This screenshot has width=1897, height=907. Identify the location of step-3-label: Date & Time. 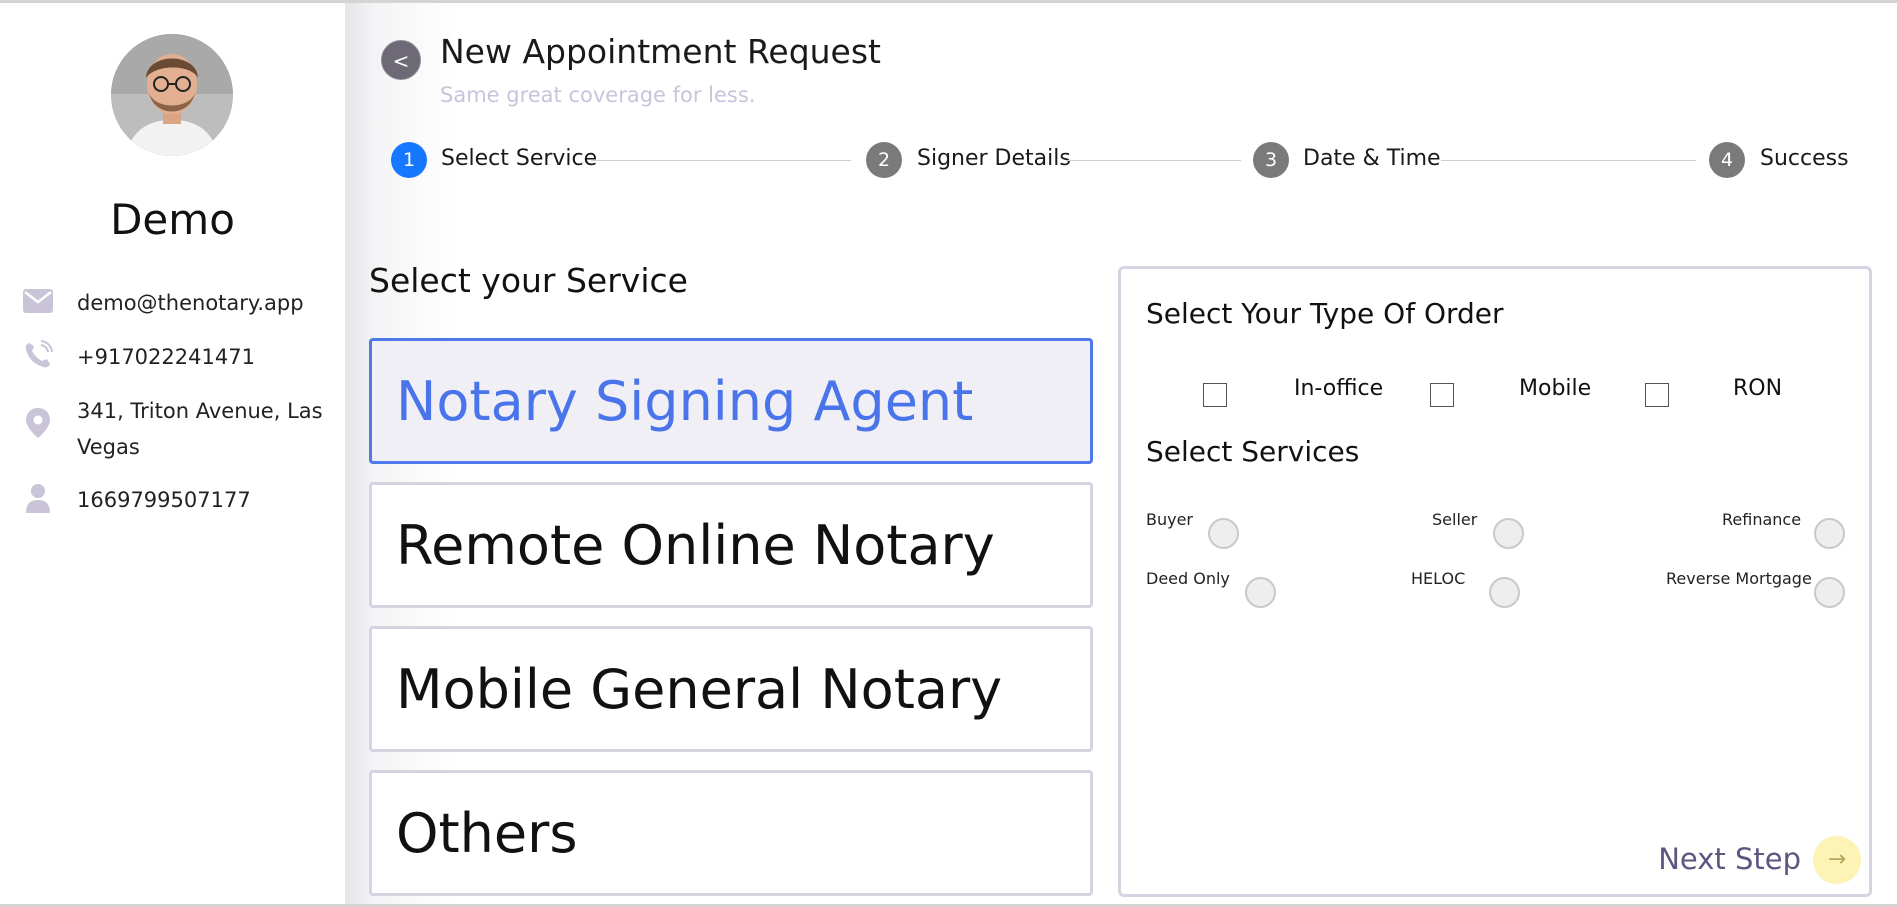
(1372, 158).